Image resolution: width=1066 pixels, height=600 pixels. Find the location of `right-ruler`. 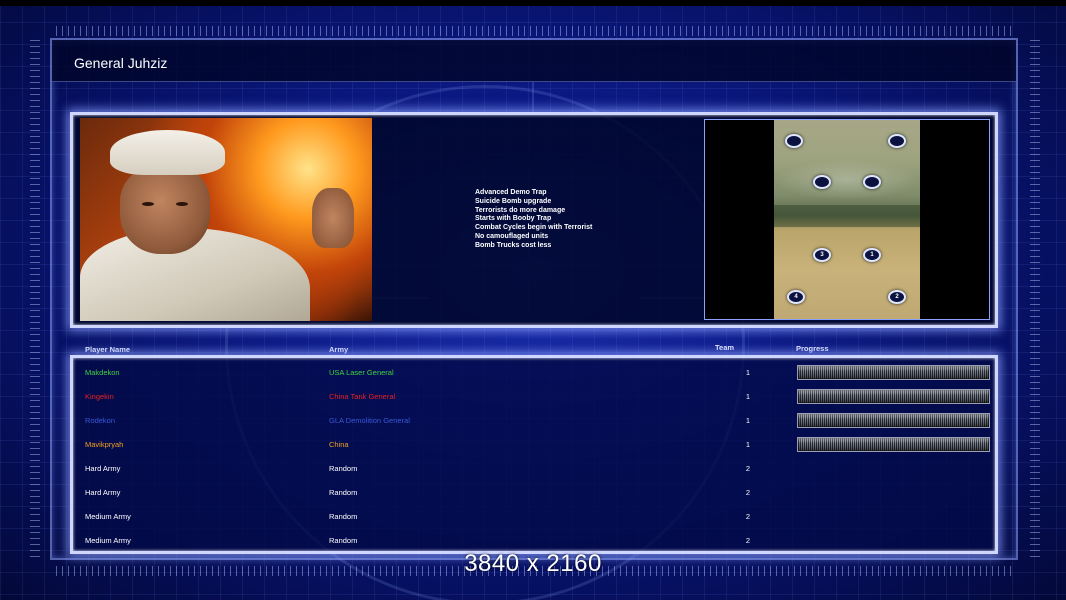

right-ruler is located at coordinates (1035, 300).